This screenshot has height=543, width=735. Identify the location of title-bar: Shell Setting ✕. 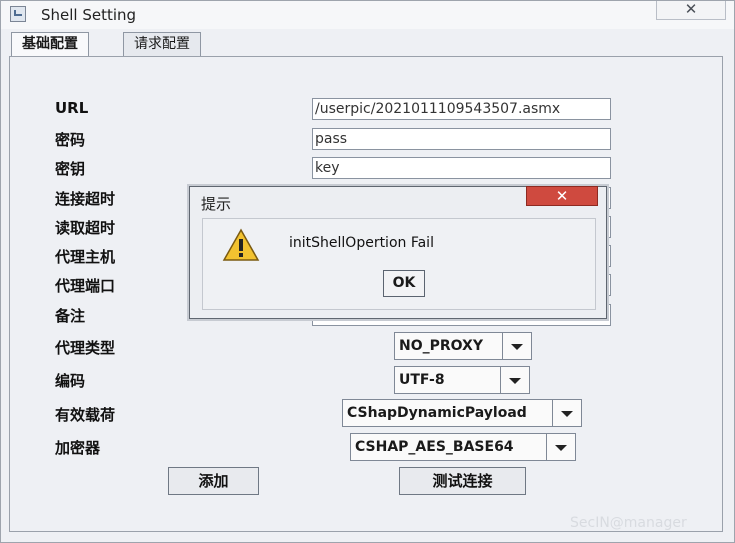
(367, 15).